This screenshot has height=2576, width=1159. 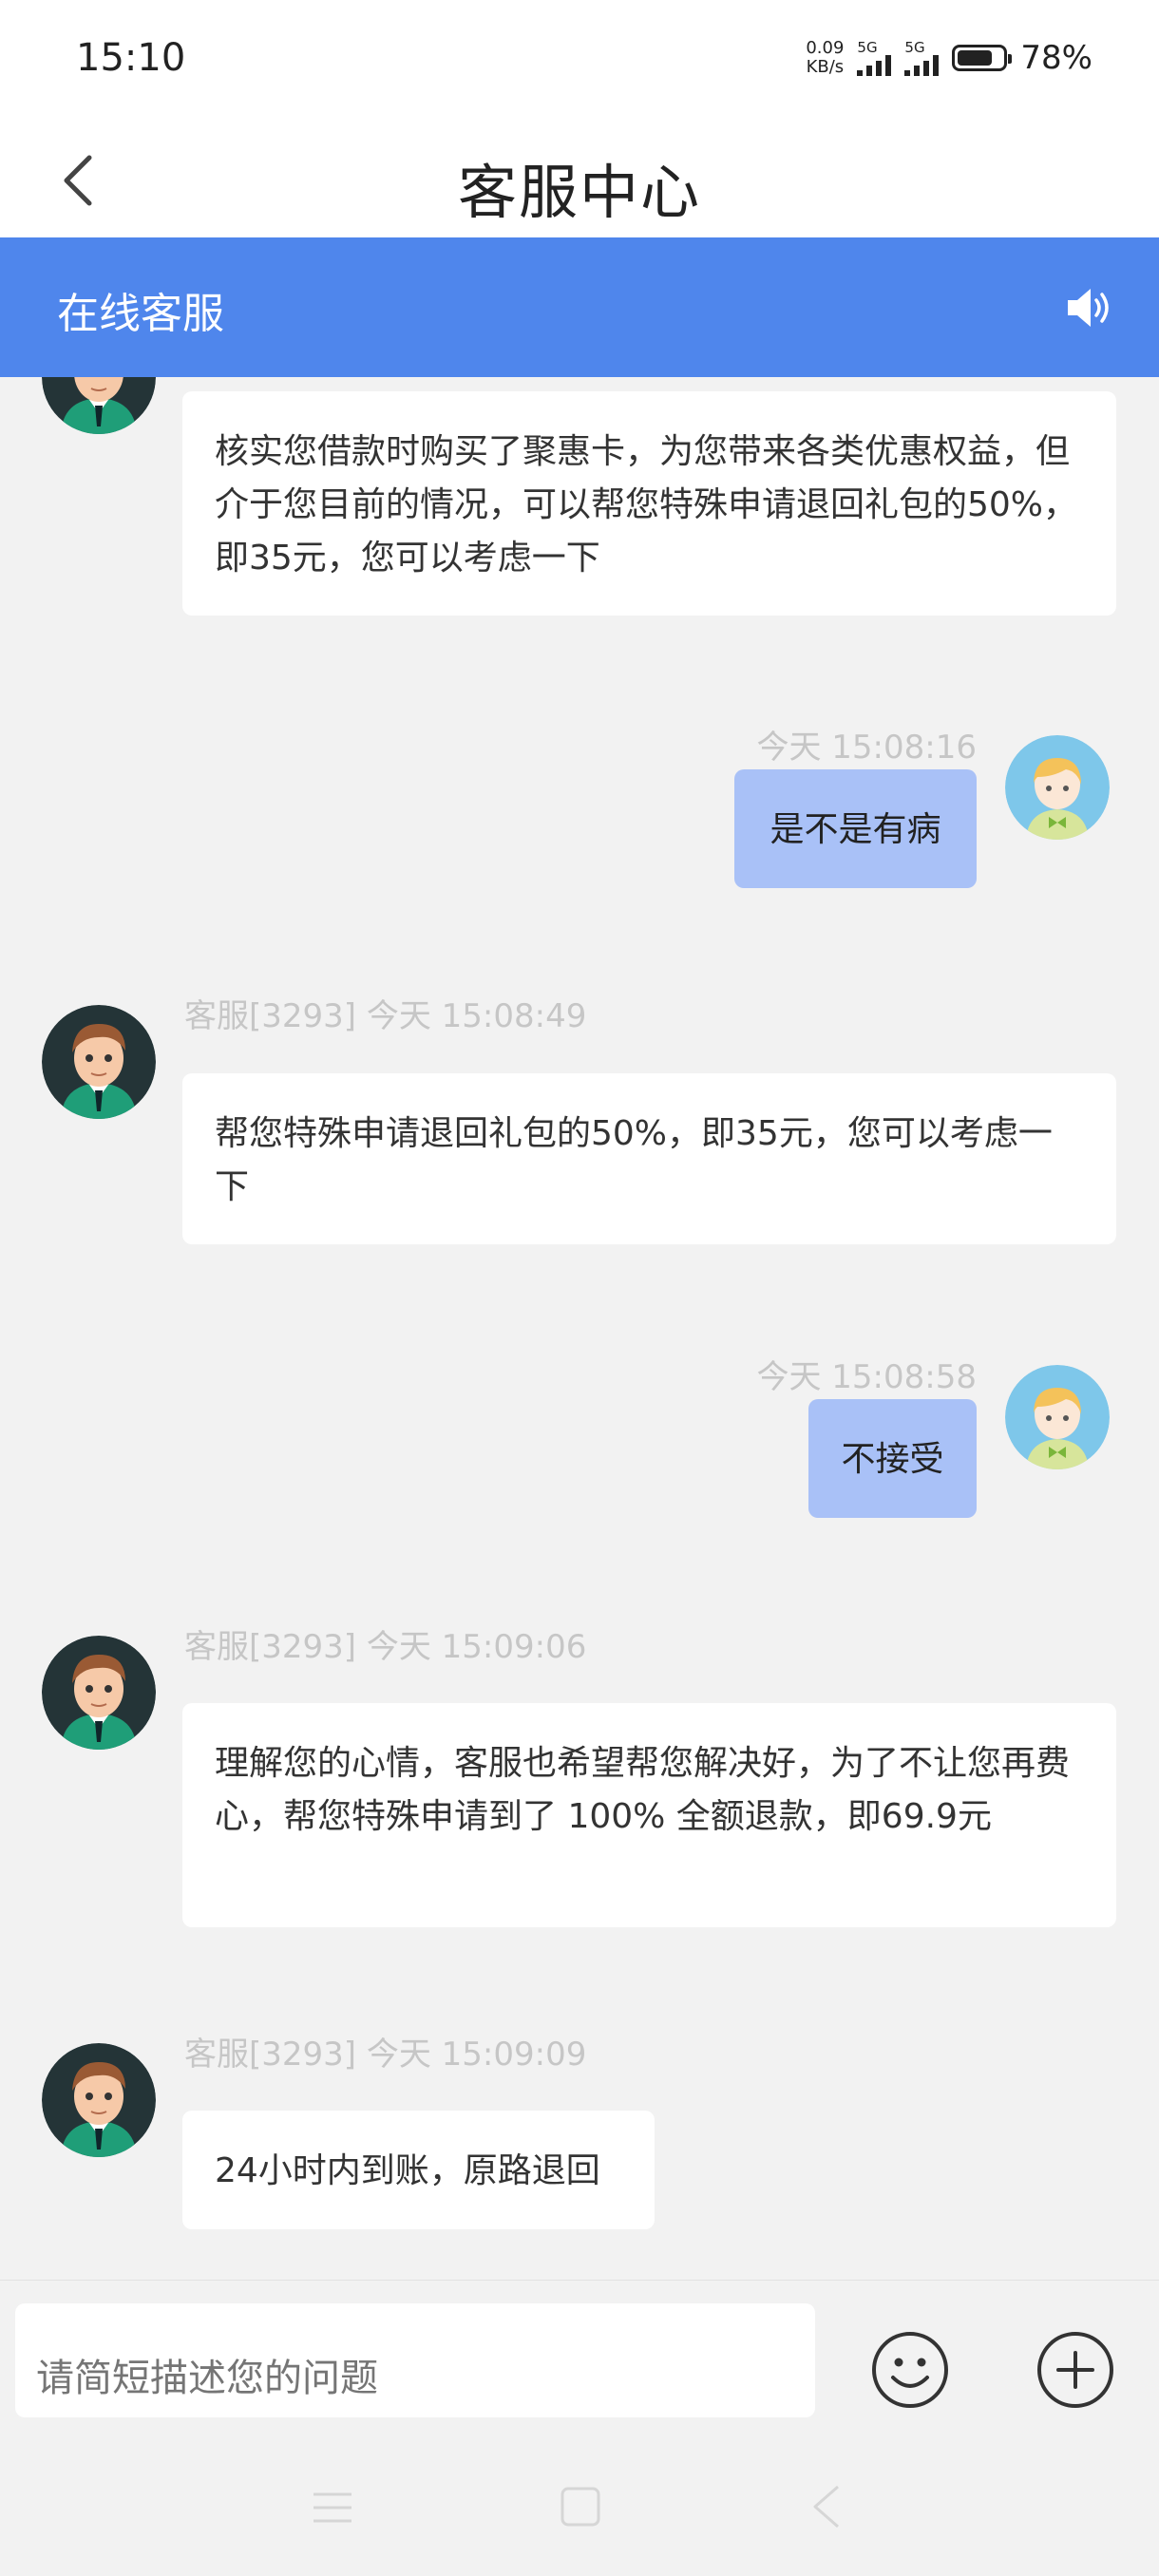 What do you see at coordinates (826, 2506) in the screenshot?
I see `nav-back-icon` at bounding box center [826, 2506].